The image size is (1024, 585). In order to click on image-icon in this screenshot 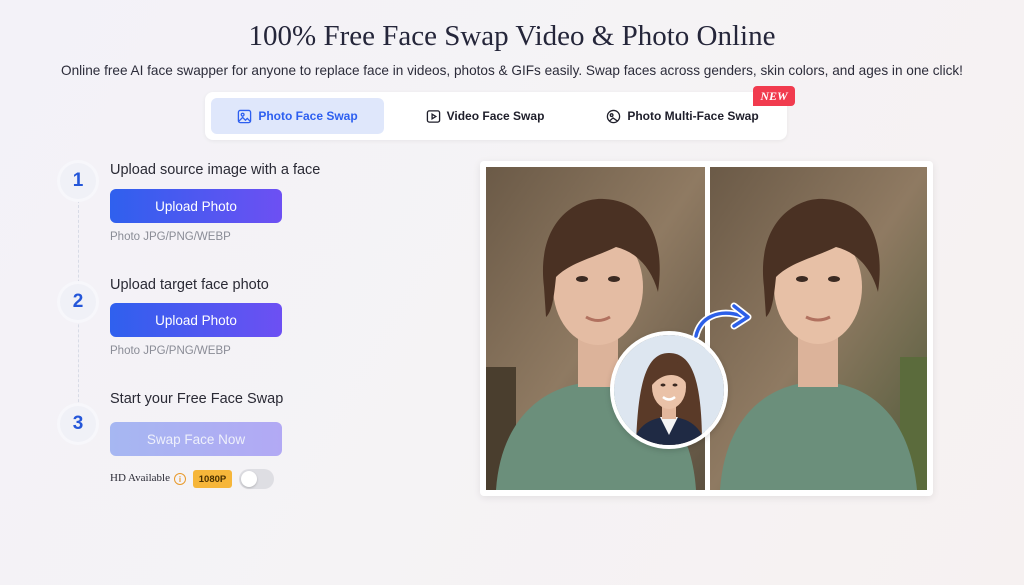, I will do `click(245, 116)`.